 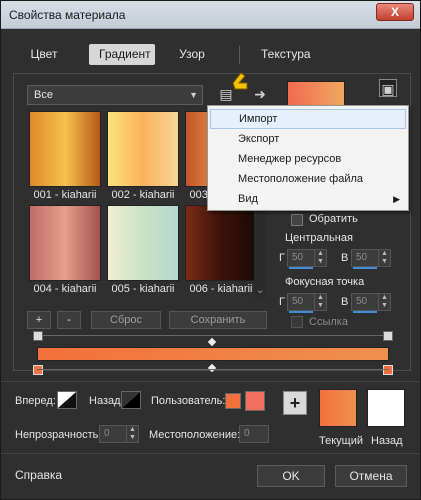 What do you see at coordinates (388, 88) in the screenshot?
I see `preview-style-icon: ▣` at bounding box center [388, 88].